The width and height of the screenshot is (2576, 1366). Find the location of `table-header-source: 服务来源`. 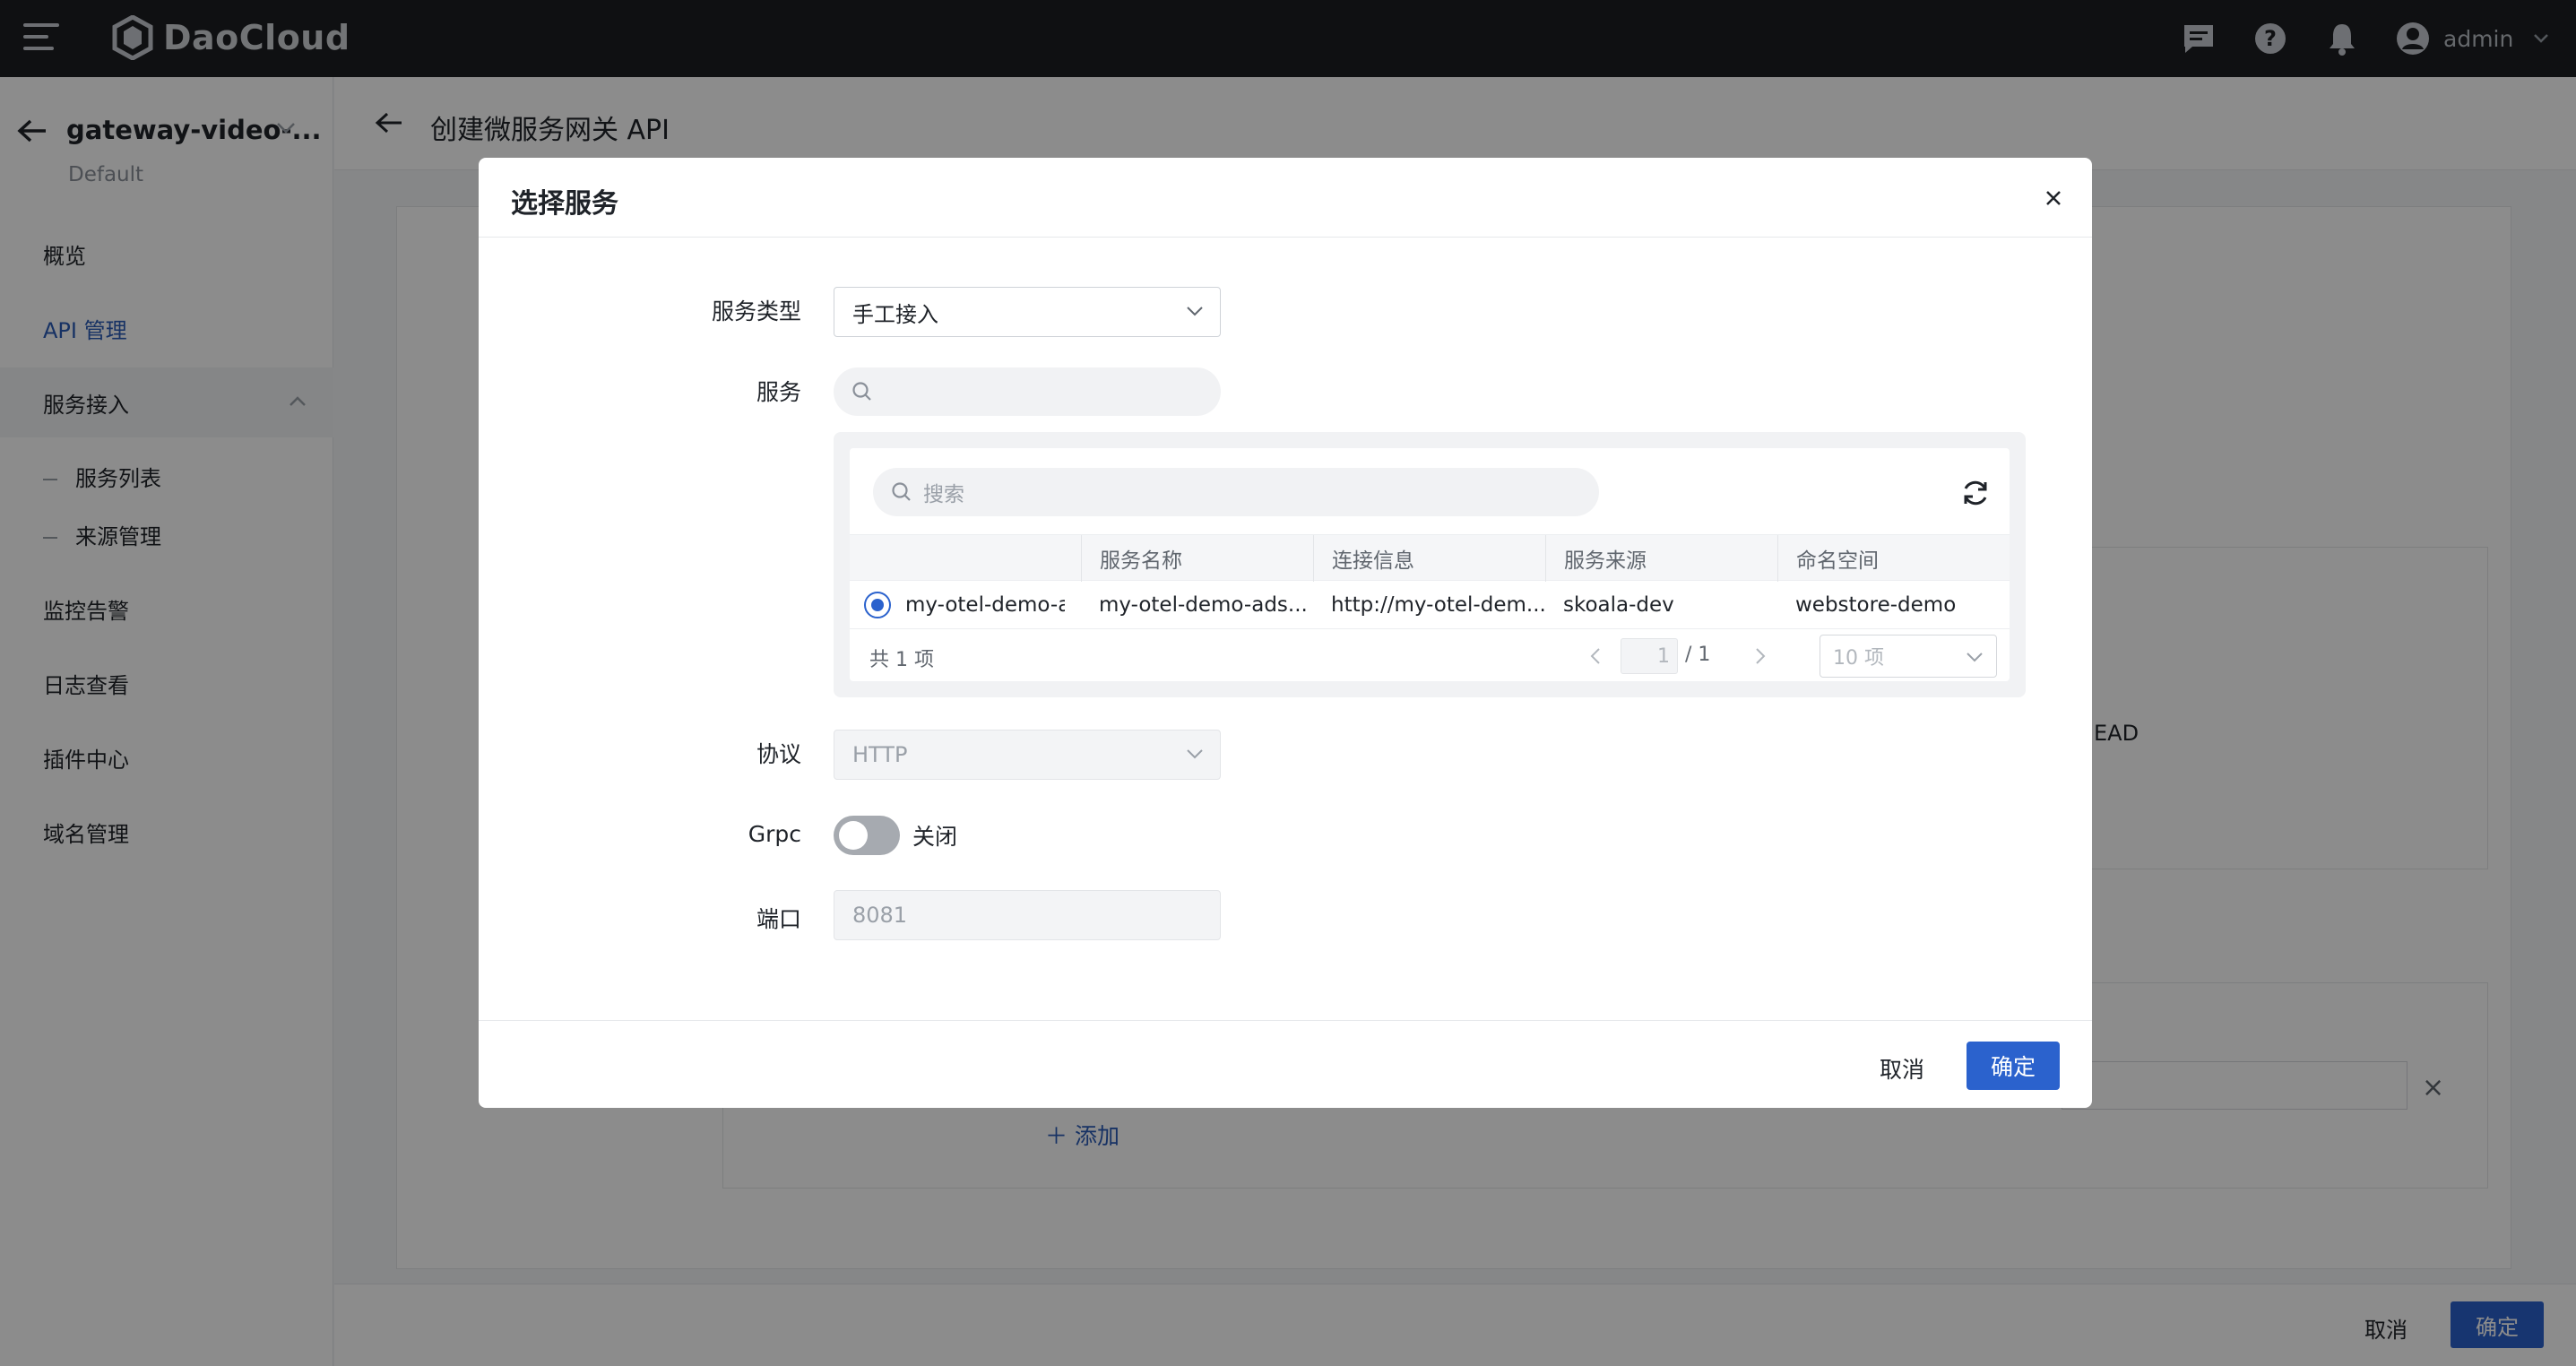

table-header-source: 服务来源 is located at coordinates (1661, 558).